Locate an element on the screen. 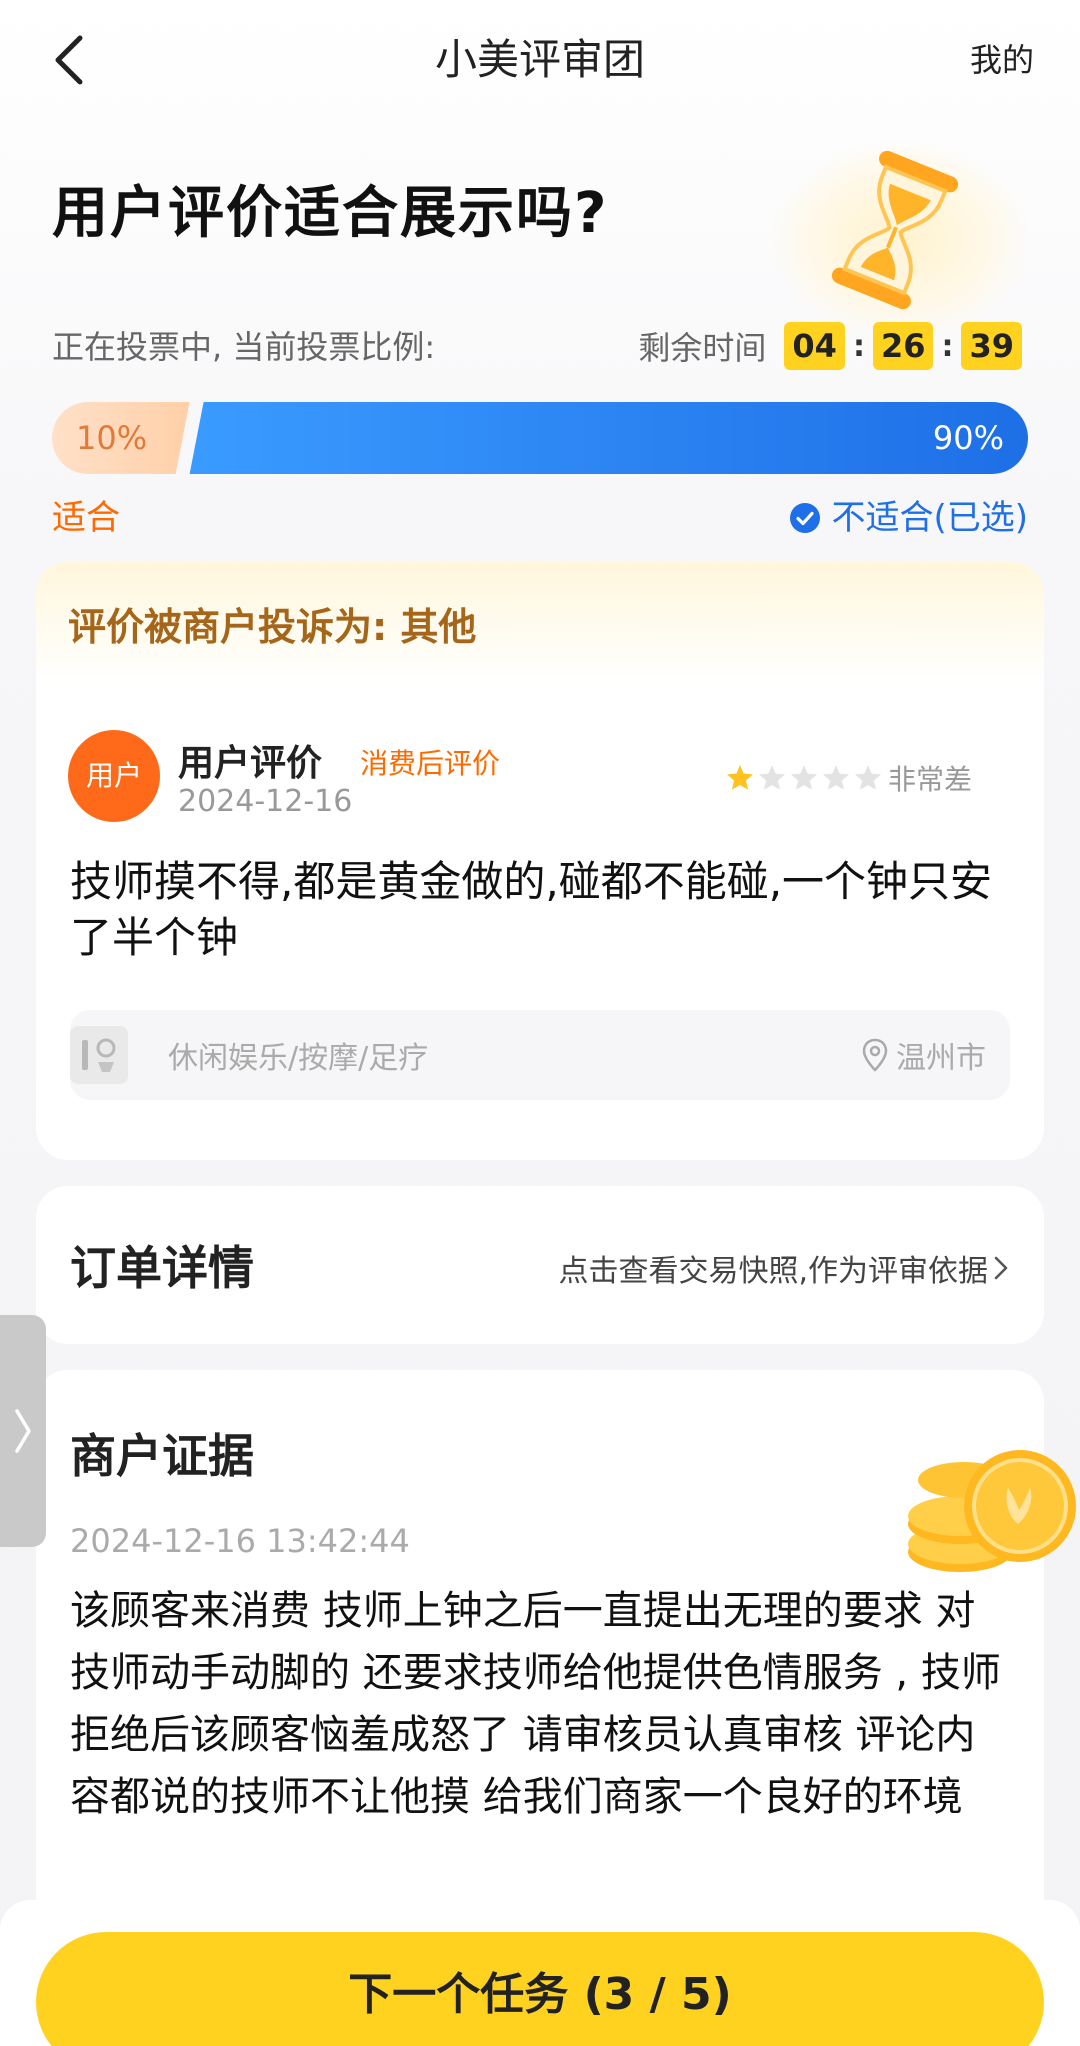  reviewer-name: 用户评价 is located at coordinates (250, 763).